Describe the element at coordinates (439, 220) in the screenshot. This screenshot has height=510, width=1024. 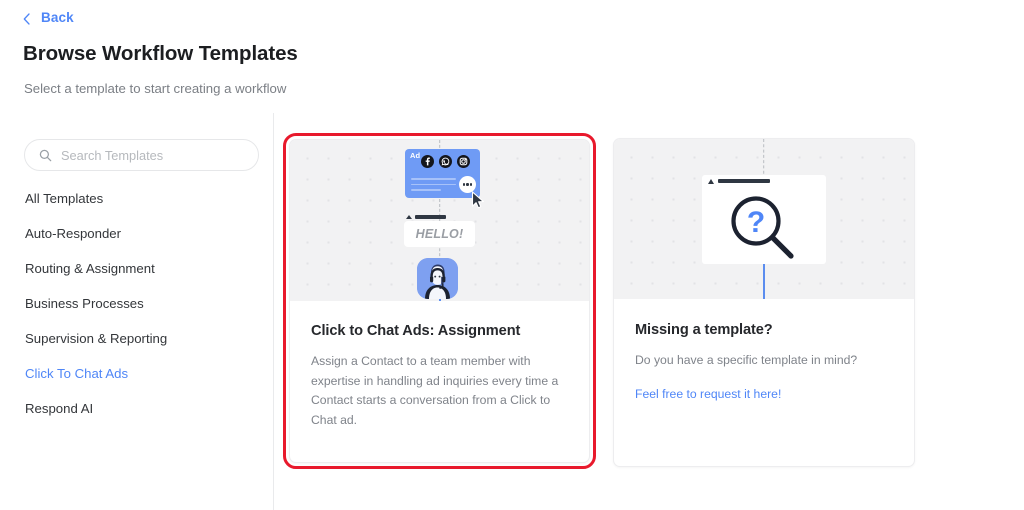
I see `template-illustration: Ad HELLO!` at that location.